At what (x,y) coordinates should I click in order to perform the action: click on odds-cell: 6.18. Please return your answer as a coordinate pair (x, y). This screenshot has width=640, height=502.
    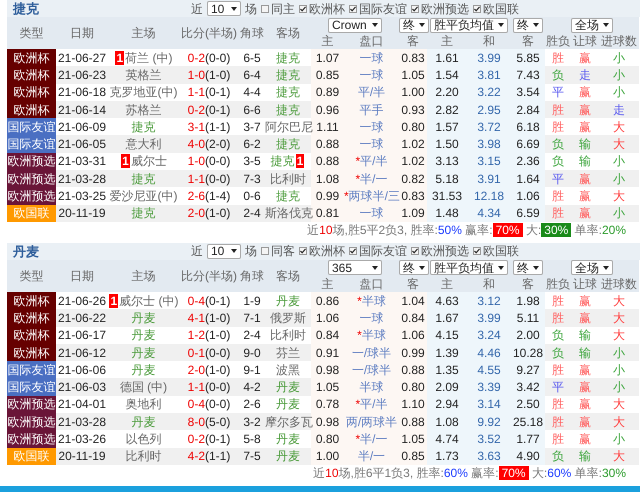
    Looking at the image, I should click on (528, 127).